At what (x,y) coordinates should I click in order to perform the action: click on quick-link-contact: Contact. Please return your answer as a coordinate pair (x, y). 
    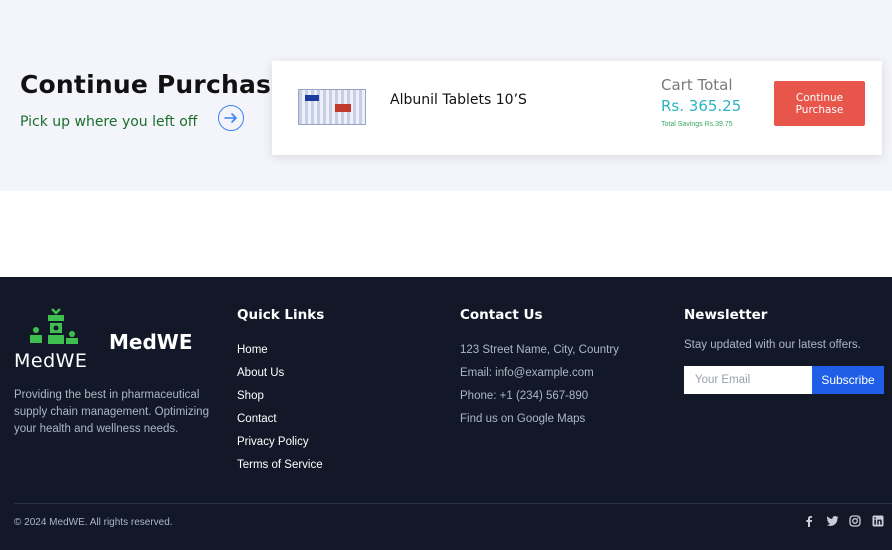
    Looking at the image, I should click on (280, 419).